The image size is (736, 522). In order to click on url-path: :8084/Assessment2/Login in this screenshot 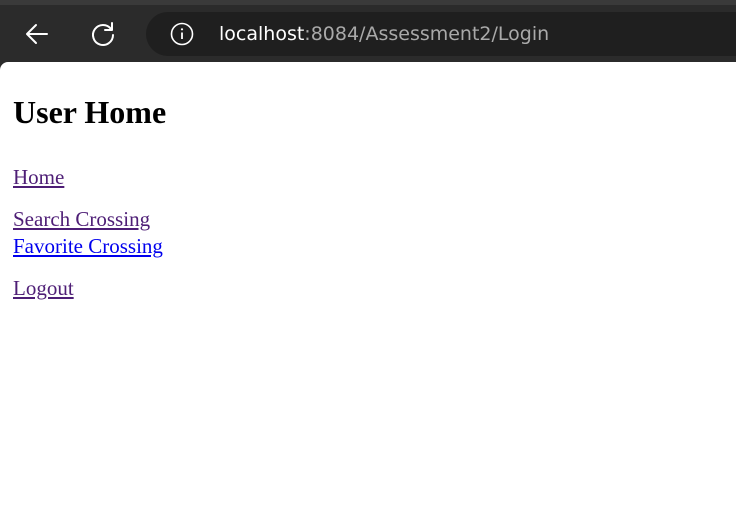, I will do `click(427, 34)`.